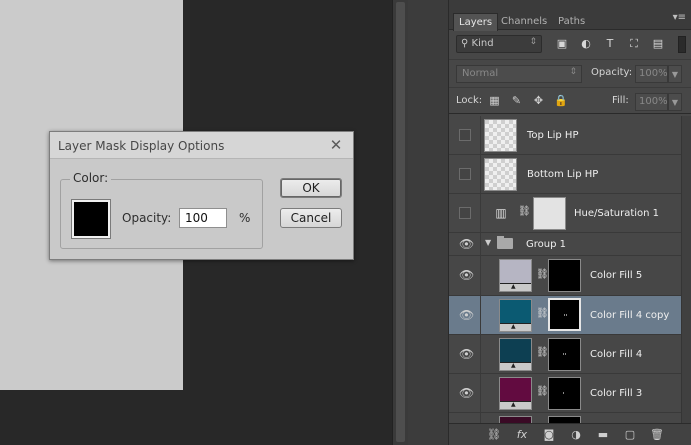 The image size is (691, 445). Describe the element at coordinates (546, 244) in the screenshot. I see `layer-name: Group 1` at that location.